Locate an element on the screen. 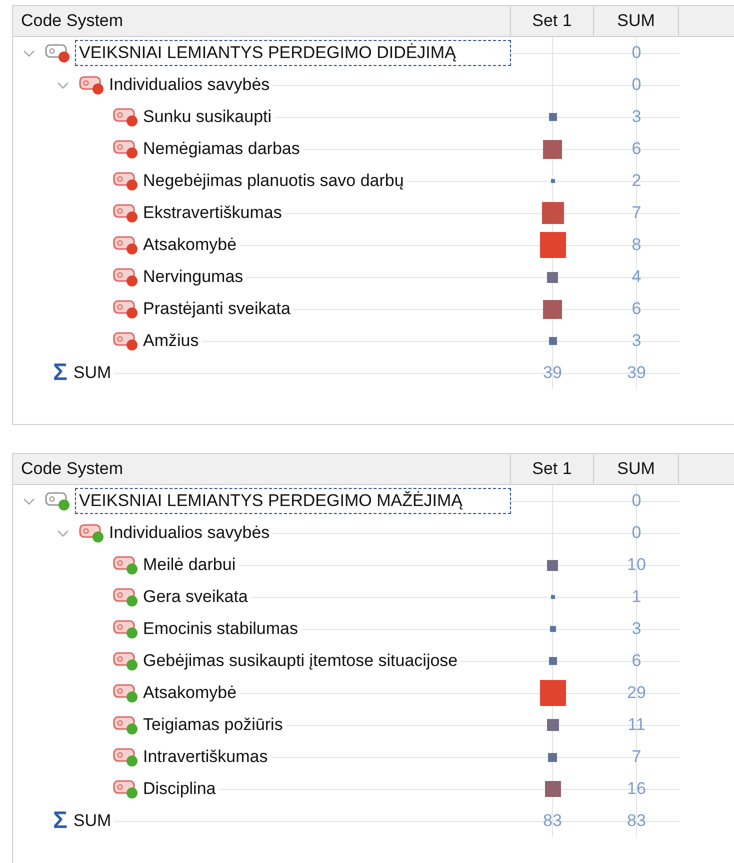 Image resolution: width=734 pixels, height=863 pixels. code-label: Negebėjimas planuotis savo darbų is located at coordinates (273, 181).